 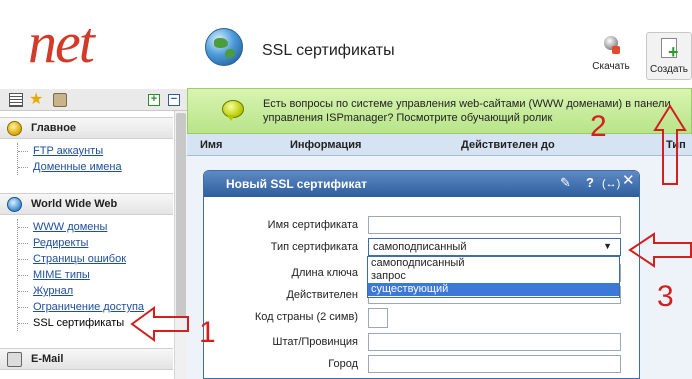 I want to click on sidebar-item-redirects: Редиректы, so click(x=95, y=243).